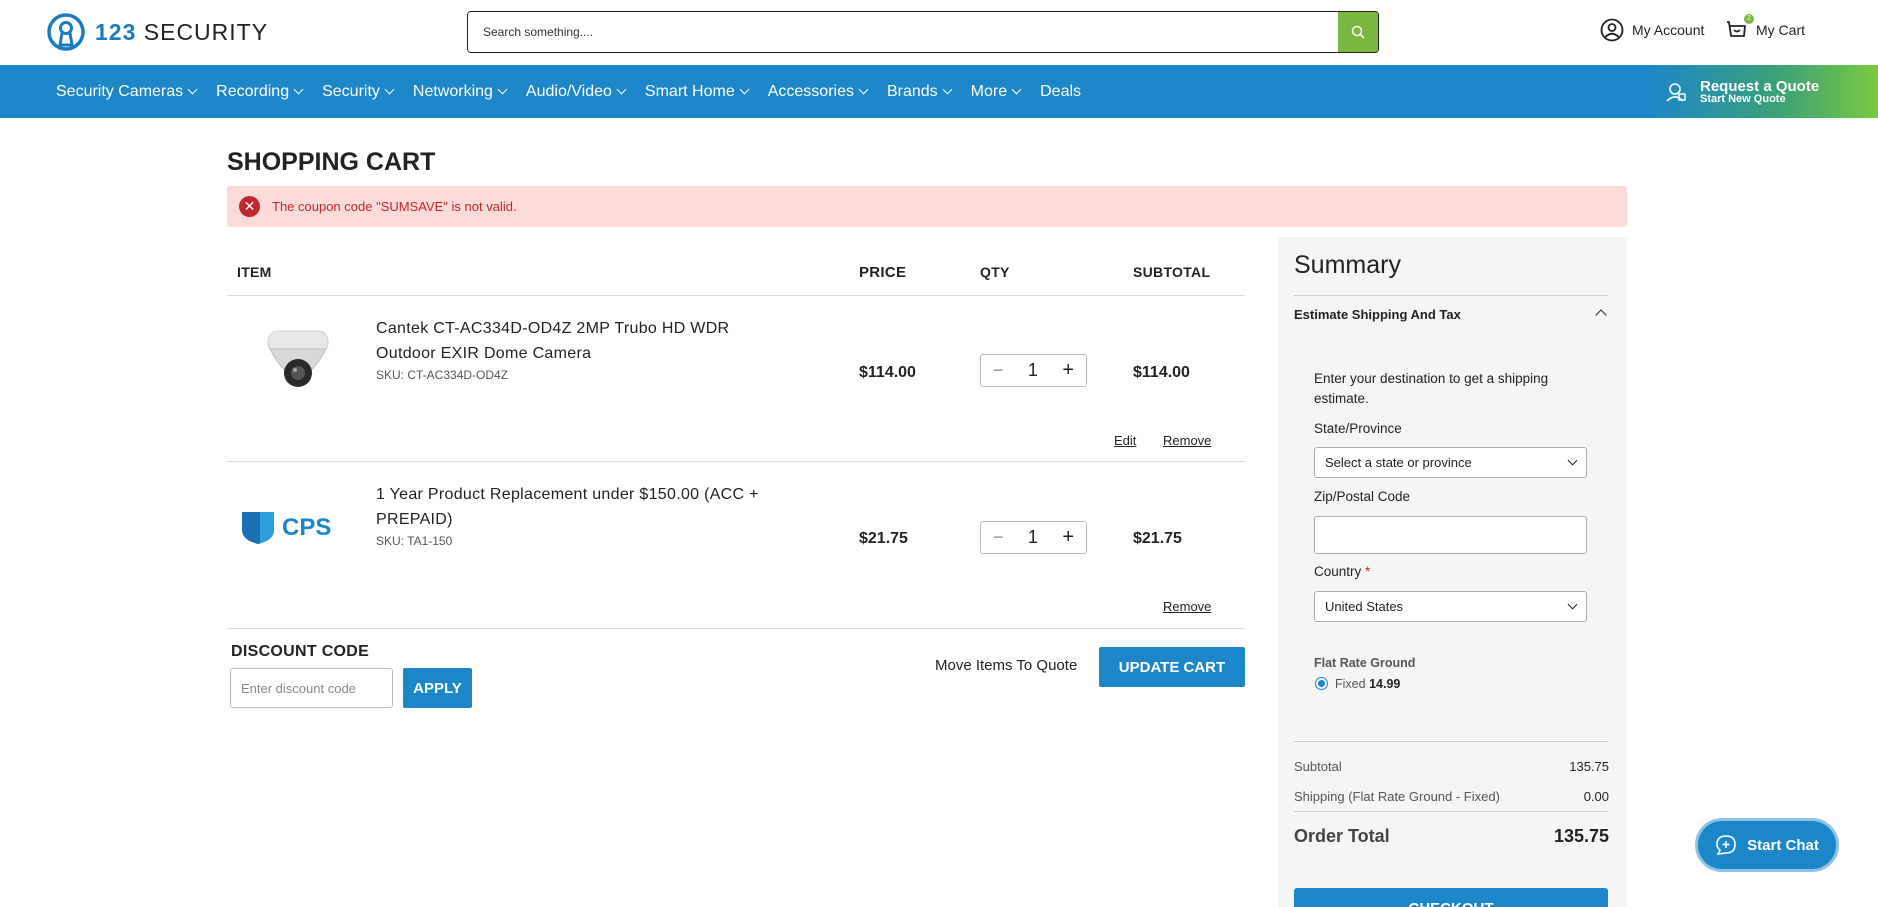 This screenshot has height=907, width=1878. What do you see at coordinates (331, 162) in the screenshot?
I see `page-title: SHOPPING CART` at bounding box center [331, 162].